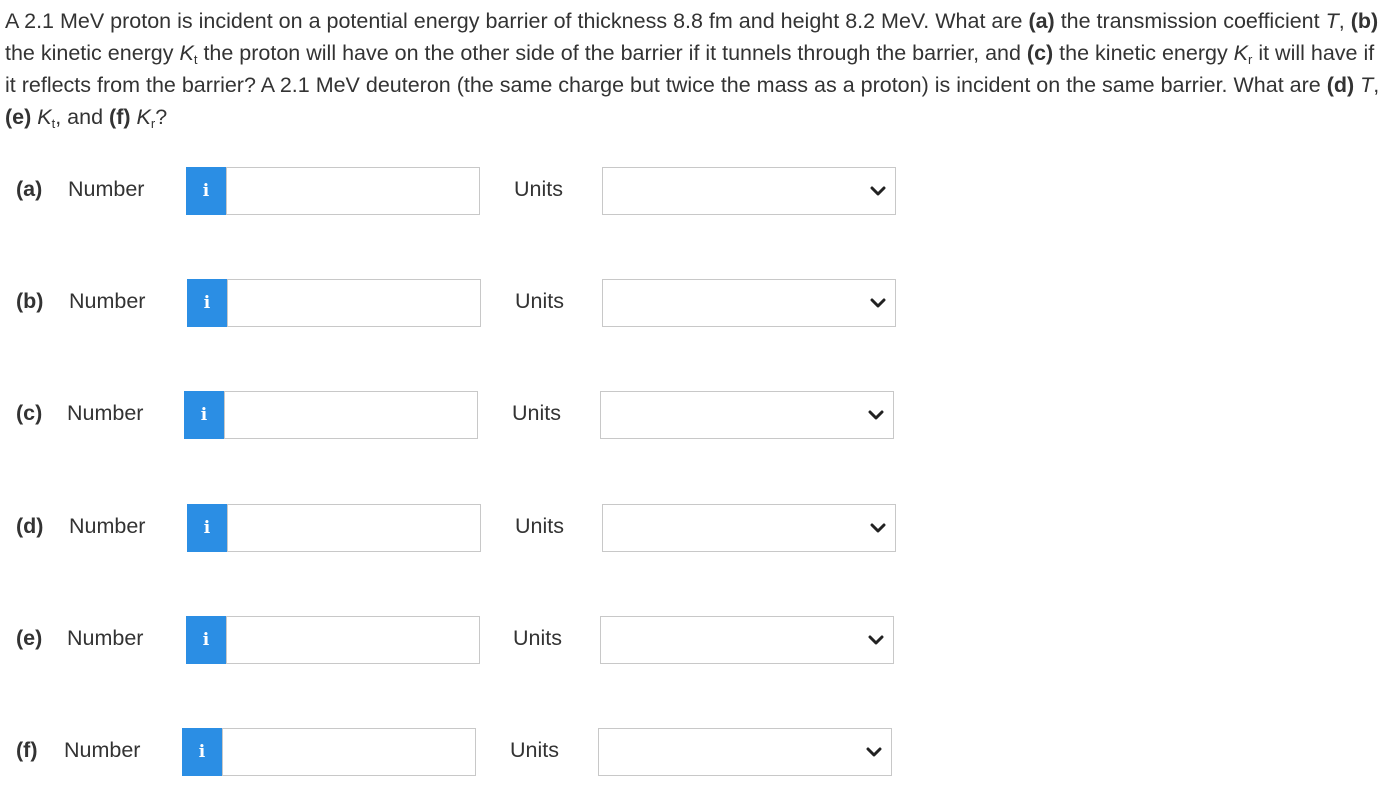 The height and width of the screenshot is (804, 1390). I want to click on answer-row-f: (f) Number i Units, so click(695, 753).